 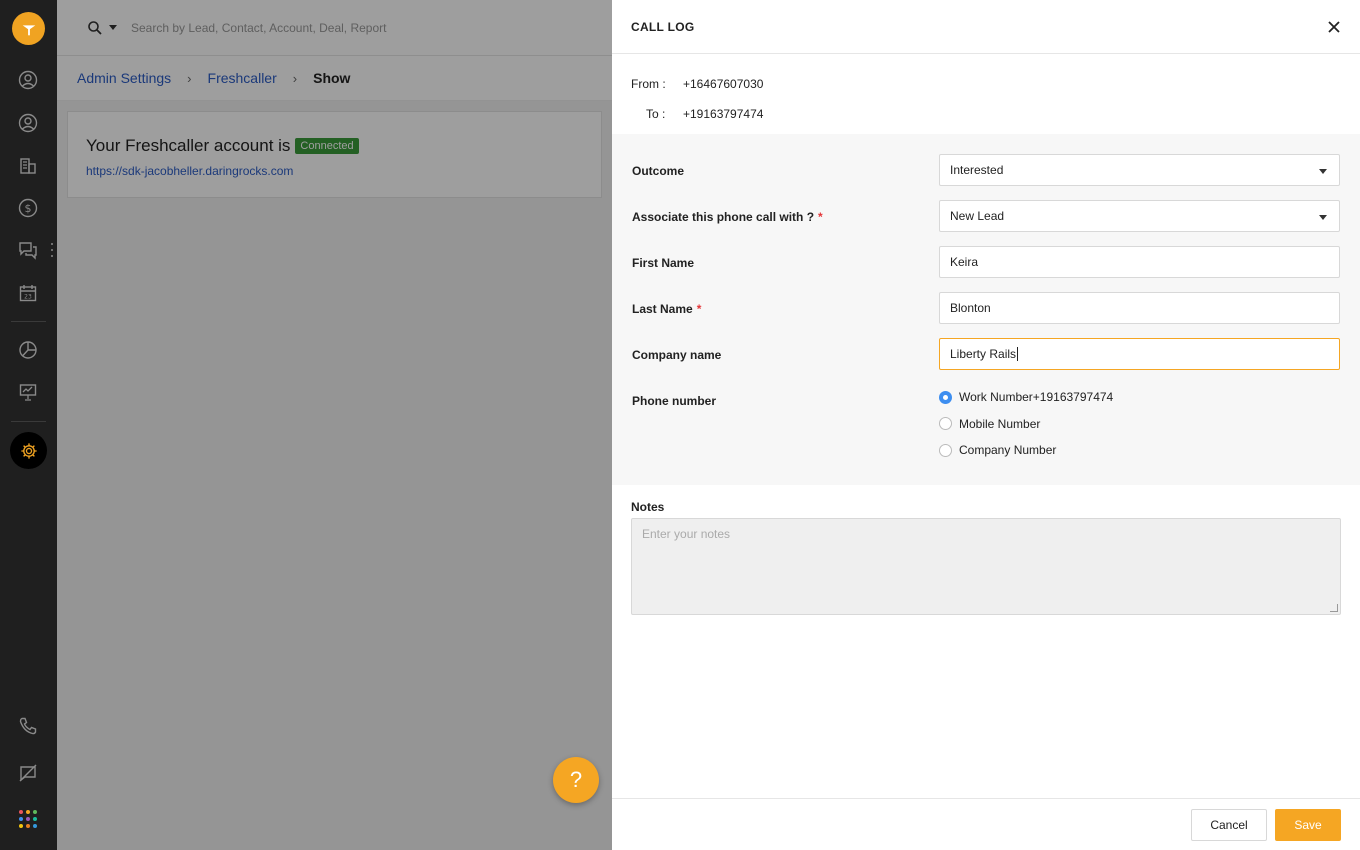 What do you see at coordinates (977, 216) in the screenshot?
I see `associate-value: New Lead` at bounding box center [977, 216].